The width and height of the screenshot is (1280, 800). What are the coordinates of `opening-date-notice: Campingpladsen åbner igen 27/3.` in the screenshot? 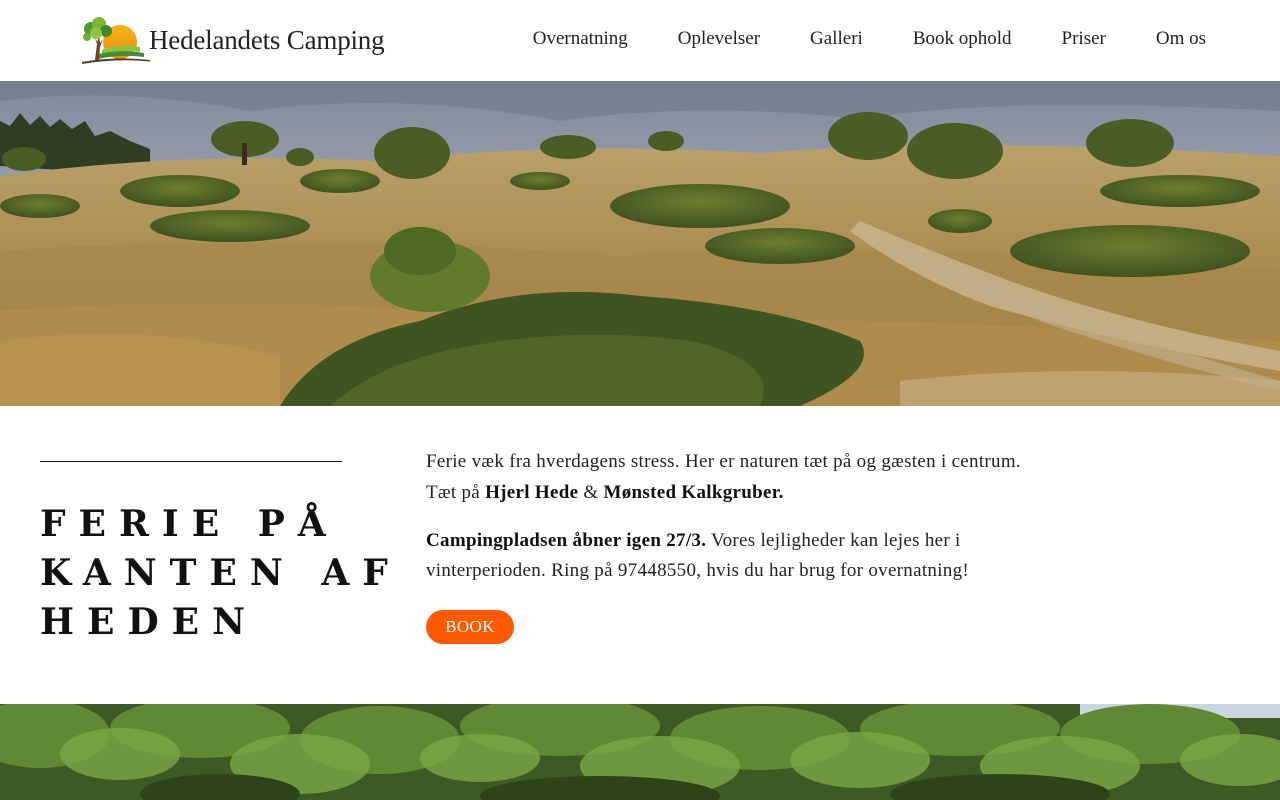 It's located at (566, 540).